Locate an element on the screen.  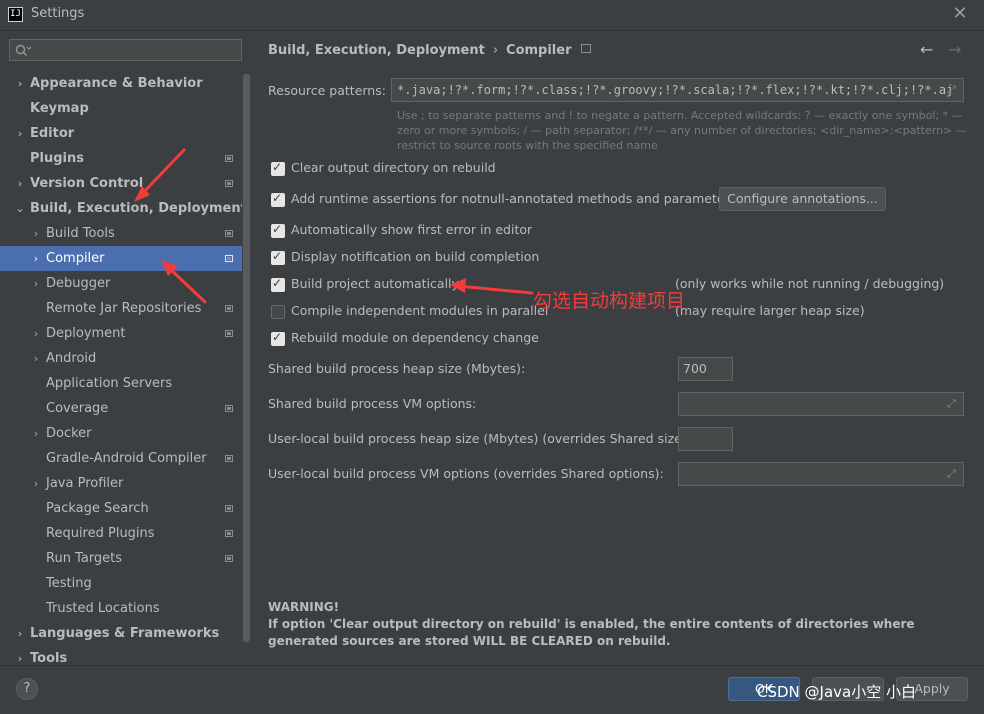
clear-output-checkbox is located at coordinates (278, 168).